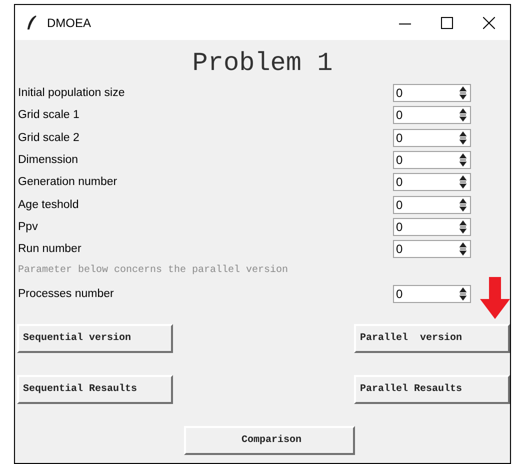 The image size is (522, 464). I want to click on parameter-label: Generation number, so click(67, 182).